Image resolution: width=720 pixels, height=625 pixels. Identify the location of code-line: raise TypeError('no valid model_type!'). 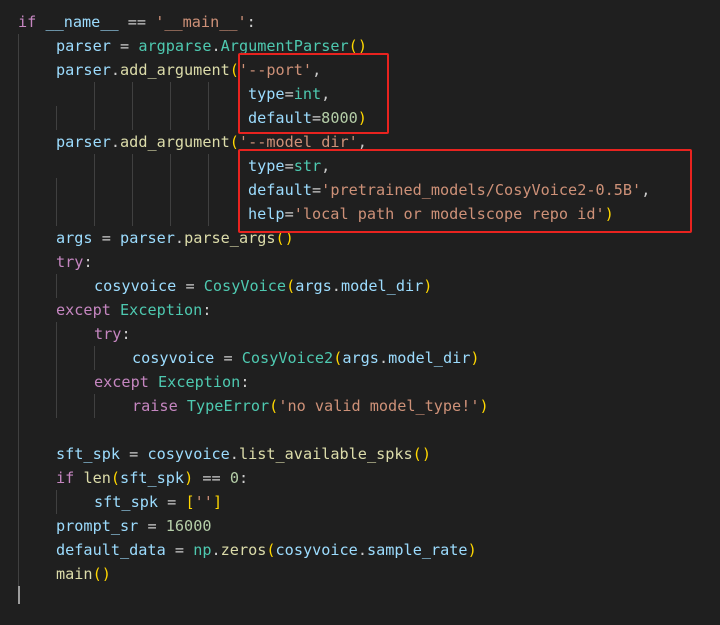
(310, 406).